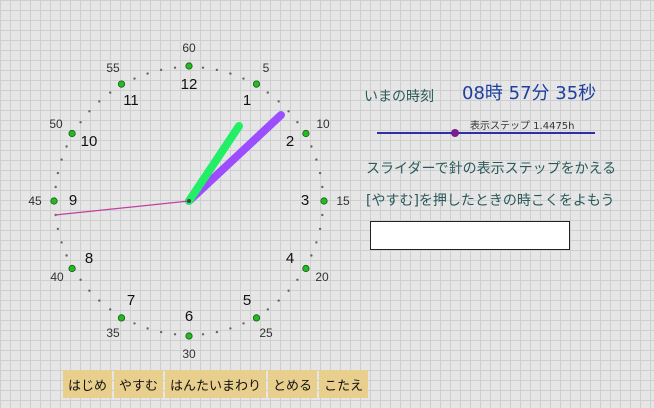 This screenshot has width=654, height=408. What do you see at coordinates (189, 316) in the screenshot?
I see `hour-number-6: 6` at bounding box center [189, 316].